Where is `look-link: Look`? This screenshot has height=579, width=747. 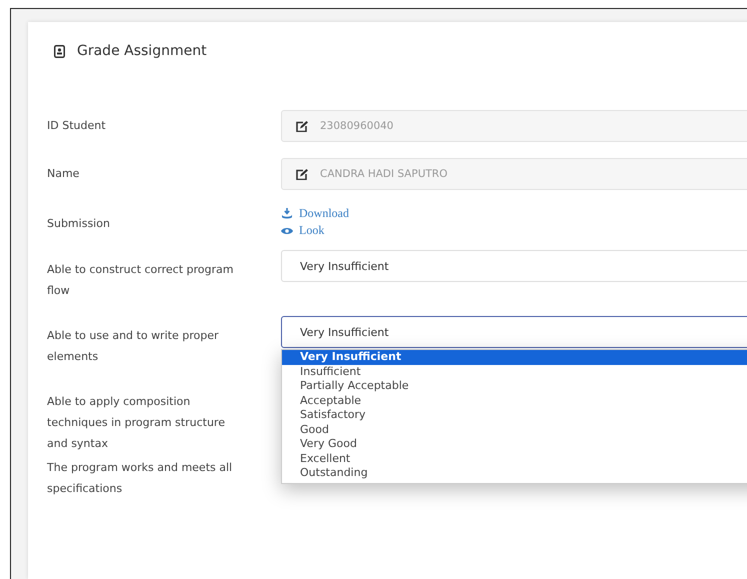
look-link: Look is located at coordinates (302, 230).